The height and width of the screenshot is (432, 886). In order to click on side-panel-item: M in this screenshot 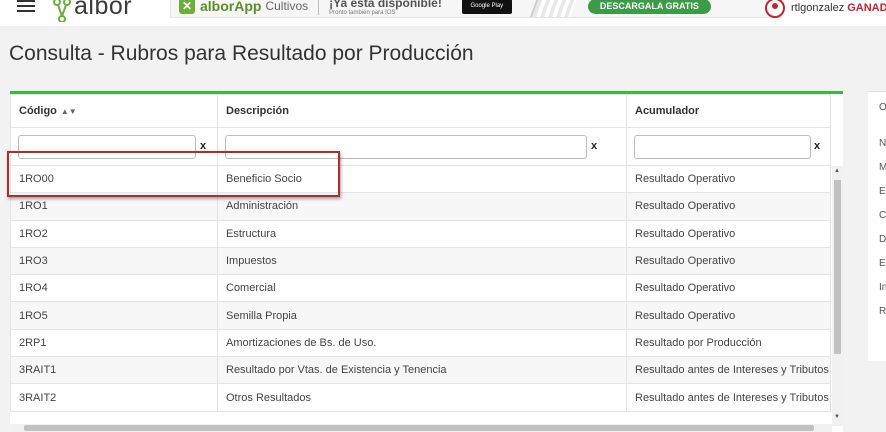, I will do `click(882, 167)`.